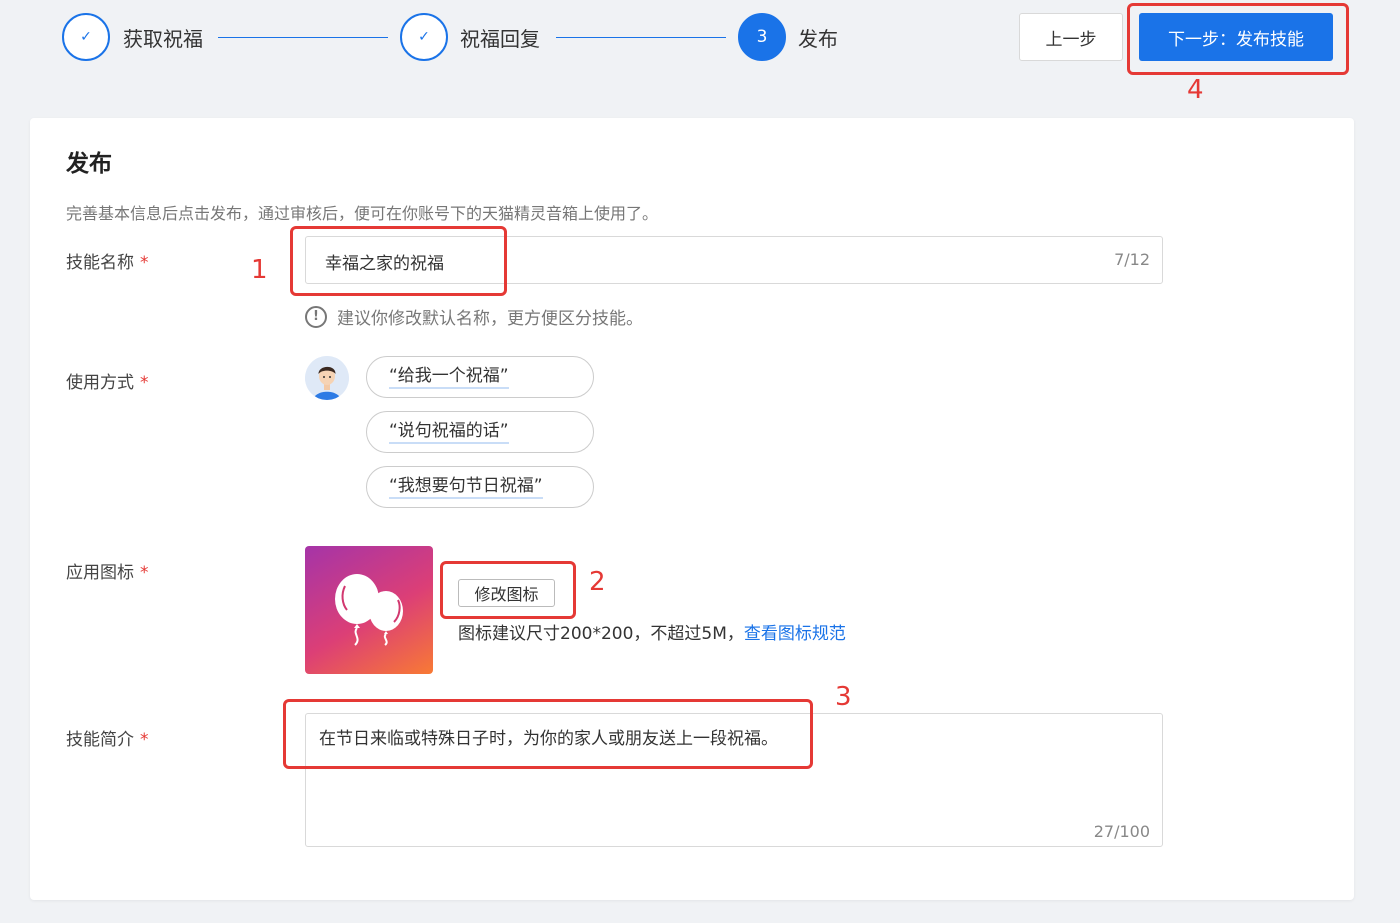 The image size is (1400, 923). I want to click on annotation-number-4: 4, so click(1195, 90).